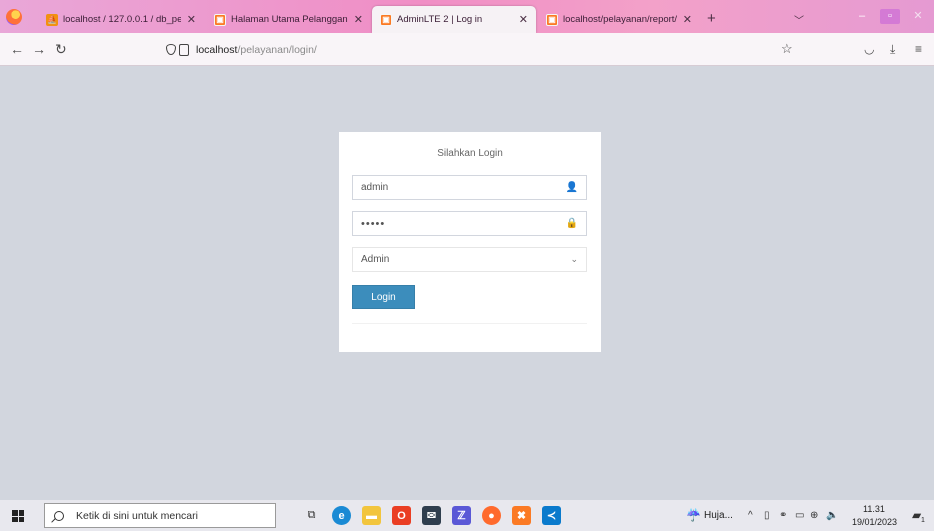 The width and height of the screenshot is (934, 531). Describe the element at coordinates (61, 49) in the screenshot. I see `reload-icon: ↻` at that location.